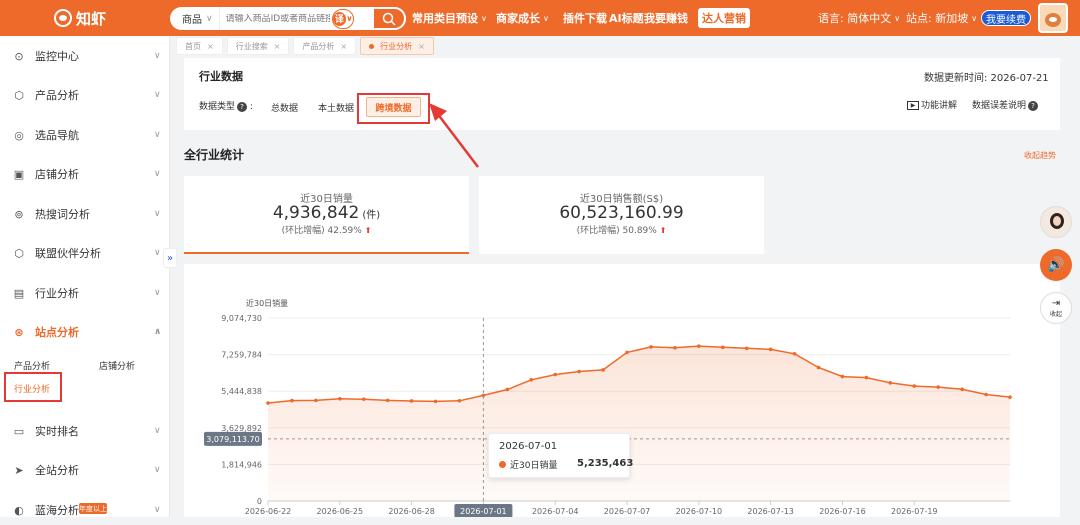 The height and width of the screenshot is (525, 1080). Describe the element at coordinates (393, 107) in the screenshot. I see `type-cross-border-button: 跨境数据` at that location.